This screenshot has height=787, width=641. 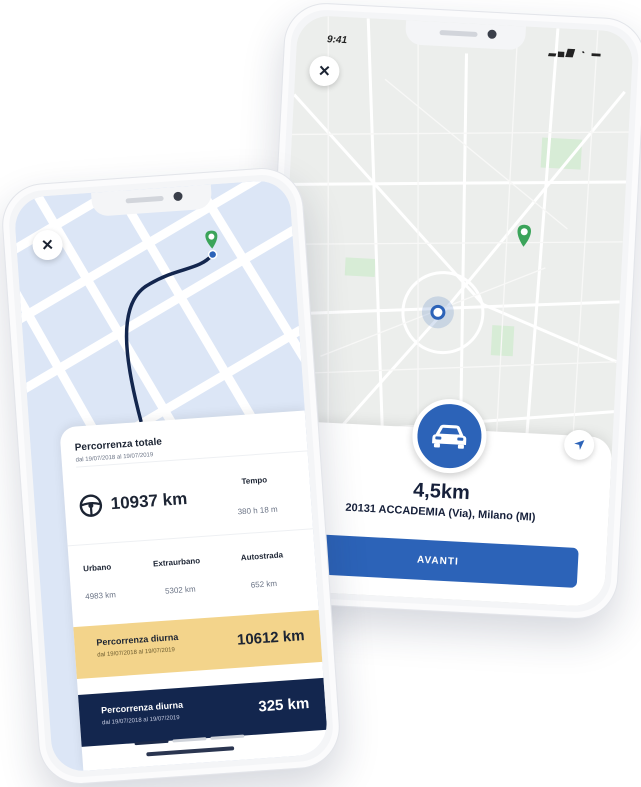 I want to click on urbano-label: Urbano, so click(x=97, y=568).